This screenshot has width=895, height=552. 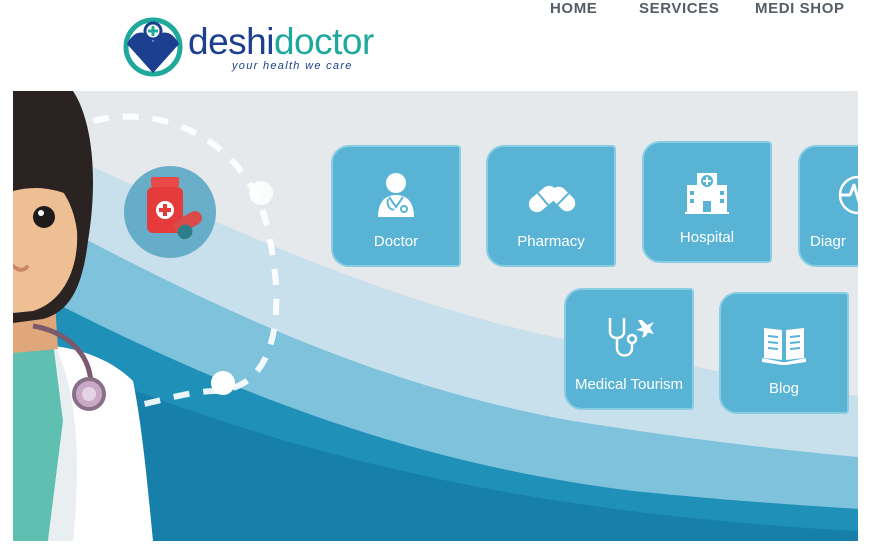 I want to click on service-tile-hospital: Hospital, so click(x=707, y=202).